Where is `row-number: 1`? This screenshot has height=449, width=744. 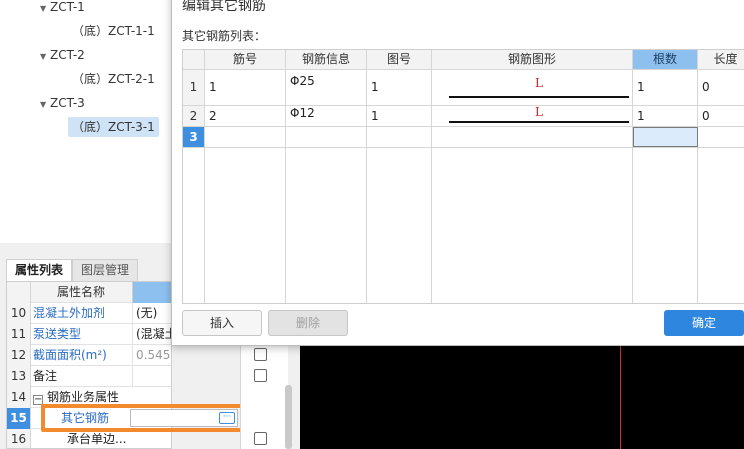 row-number: 1 is located at coordinates (194, 87).